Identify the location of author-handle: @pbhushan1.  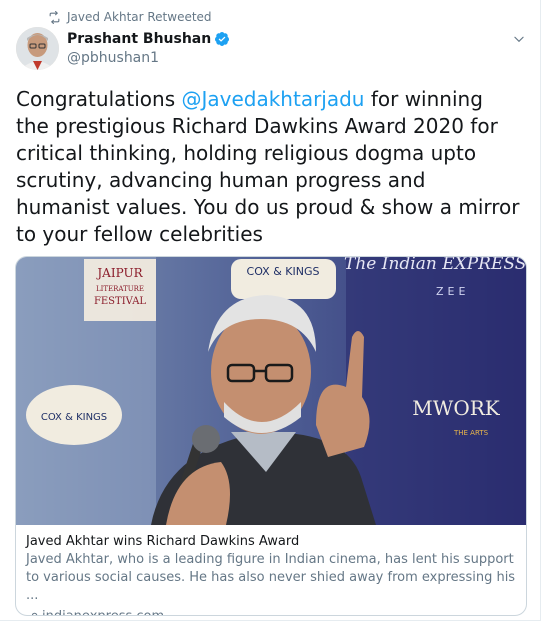
(113, 58).